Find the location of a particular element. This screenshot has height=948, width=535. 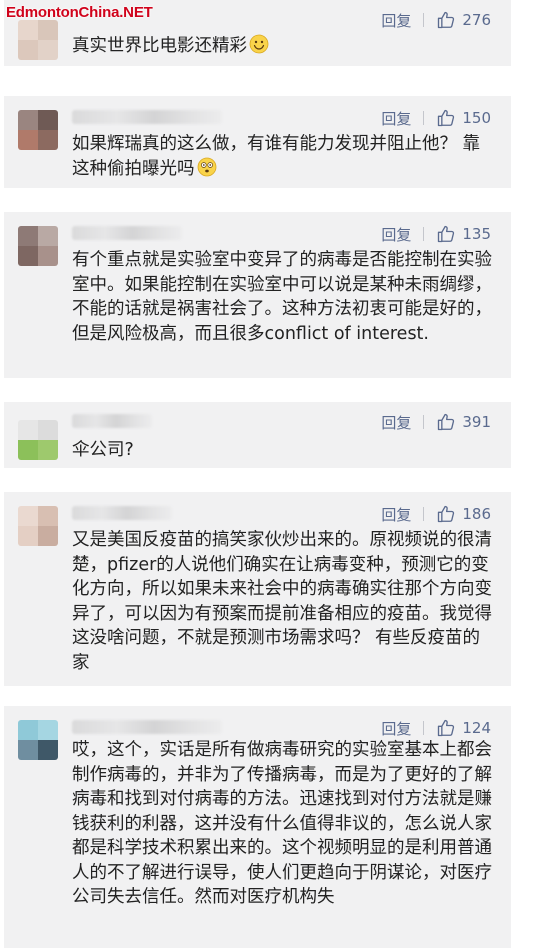

like-count: 150 is located at coordinates (476, 118).